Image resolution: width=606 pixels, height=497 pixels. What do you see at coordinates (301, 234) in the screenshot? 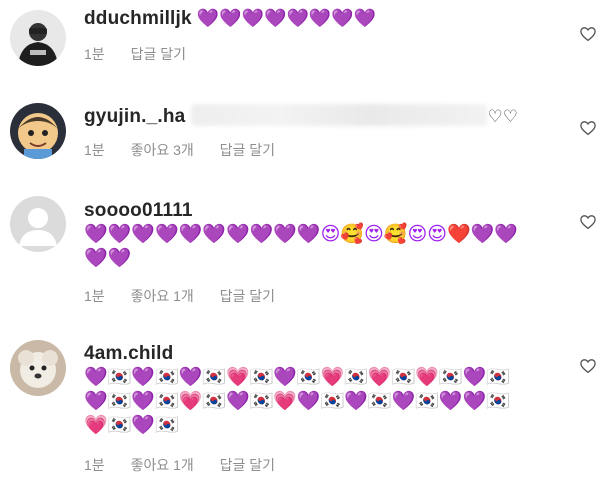
I see `comment-emojis: 💜💜💜💜💜💜💜💜💜💜😍🥰😍🥰😍😍❤️💜💜` at bounding box center [301, 234].